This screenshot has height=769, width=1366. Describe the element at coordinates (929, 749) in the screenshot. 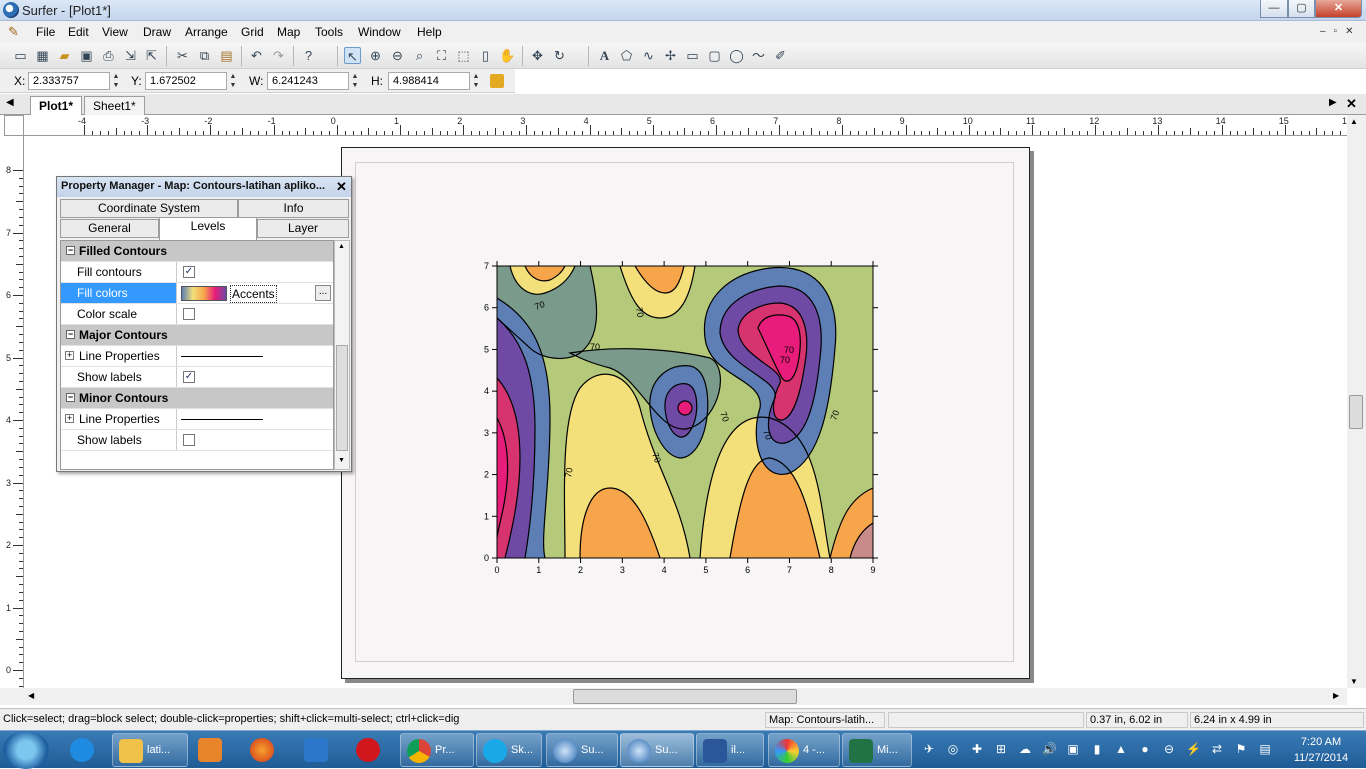

I see `tray-network-icon: ✈` at that location.